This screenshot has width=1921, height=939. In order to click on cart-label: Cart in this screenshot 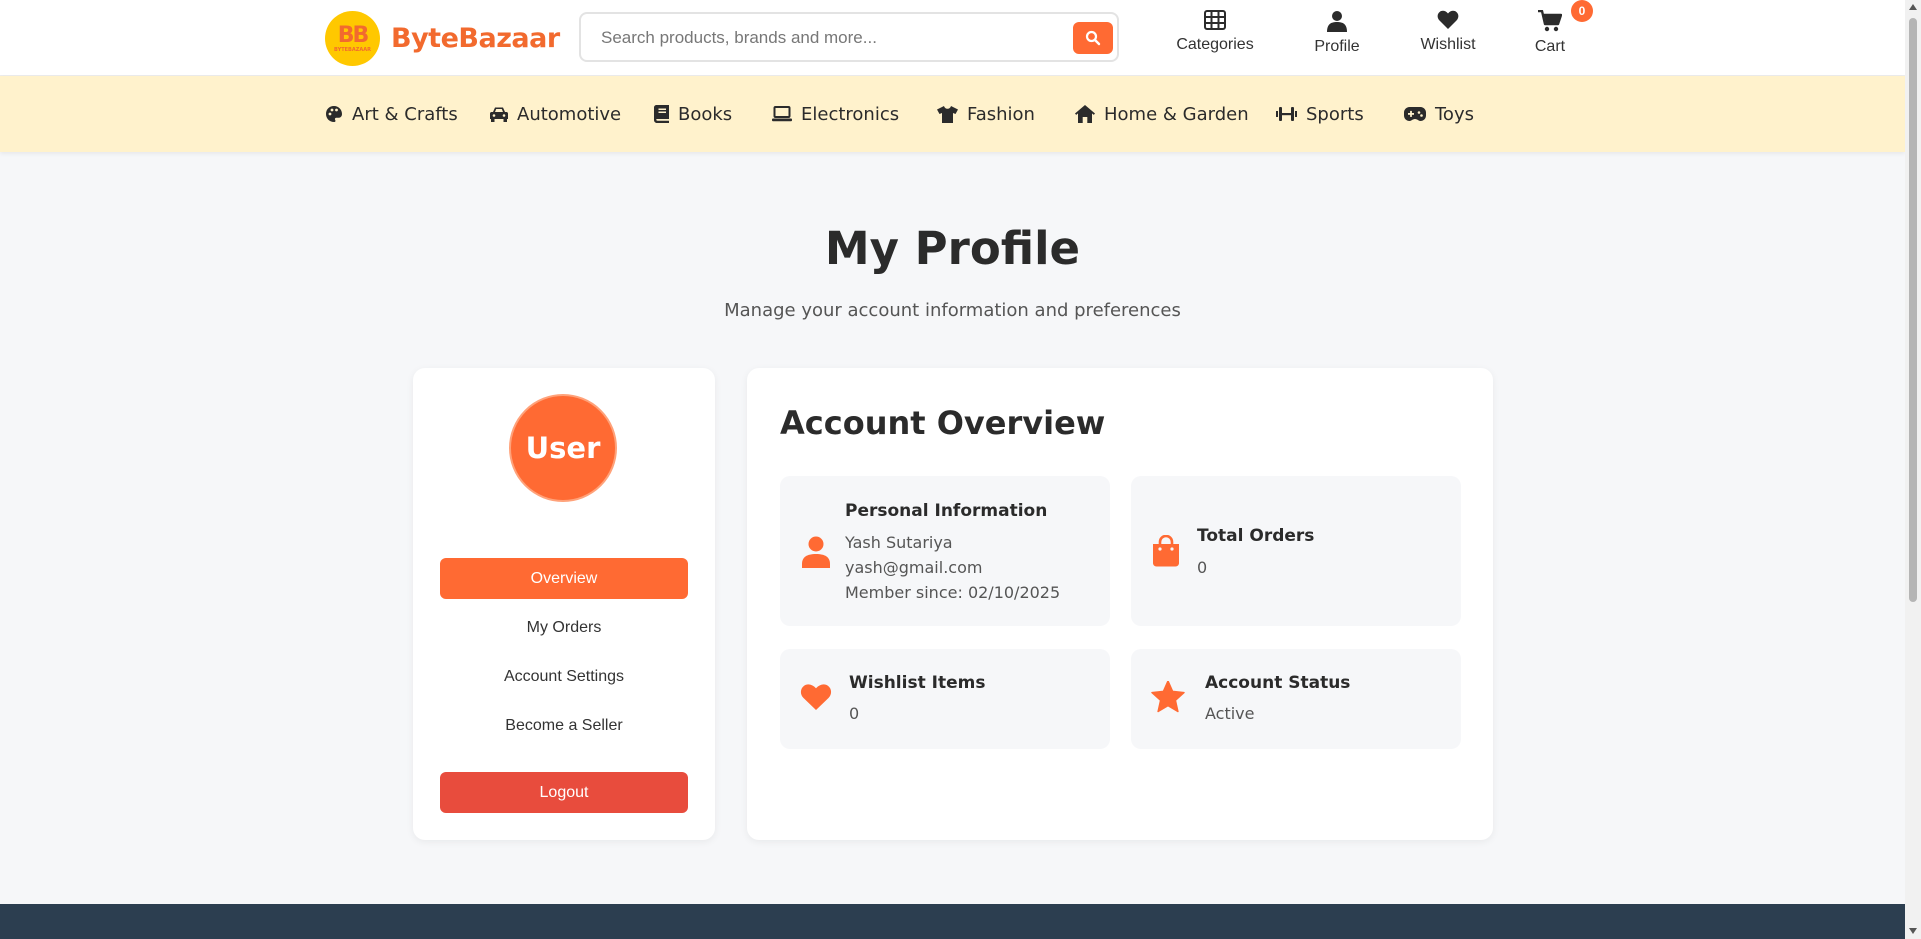, I will do `click(1550, 46)`.